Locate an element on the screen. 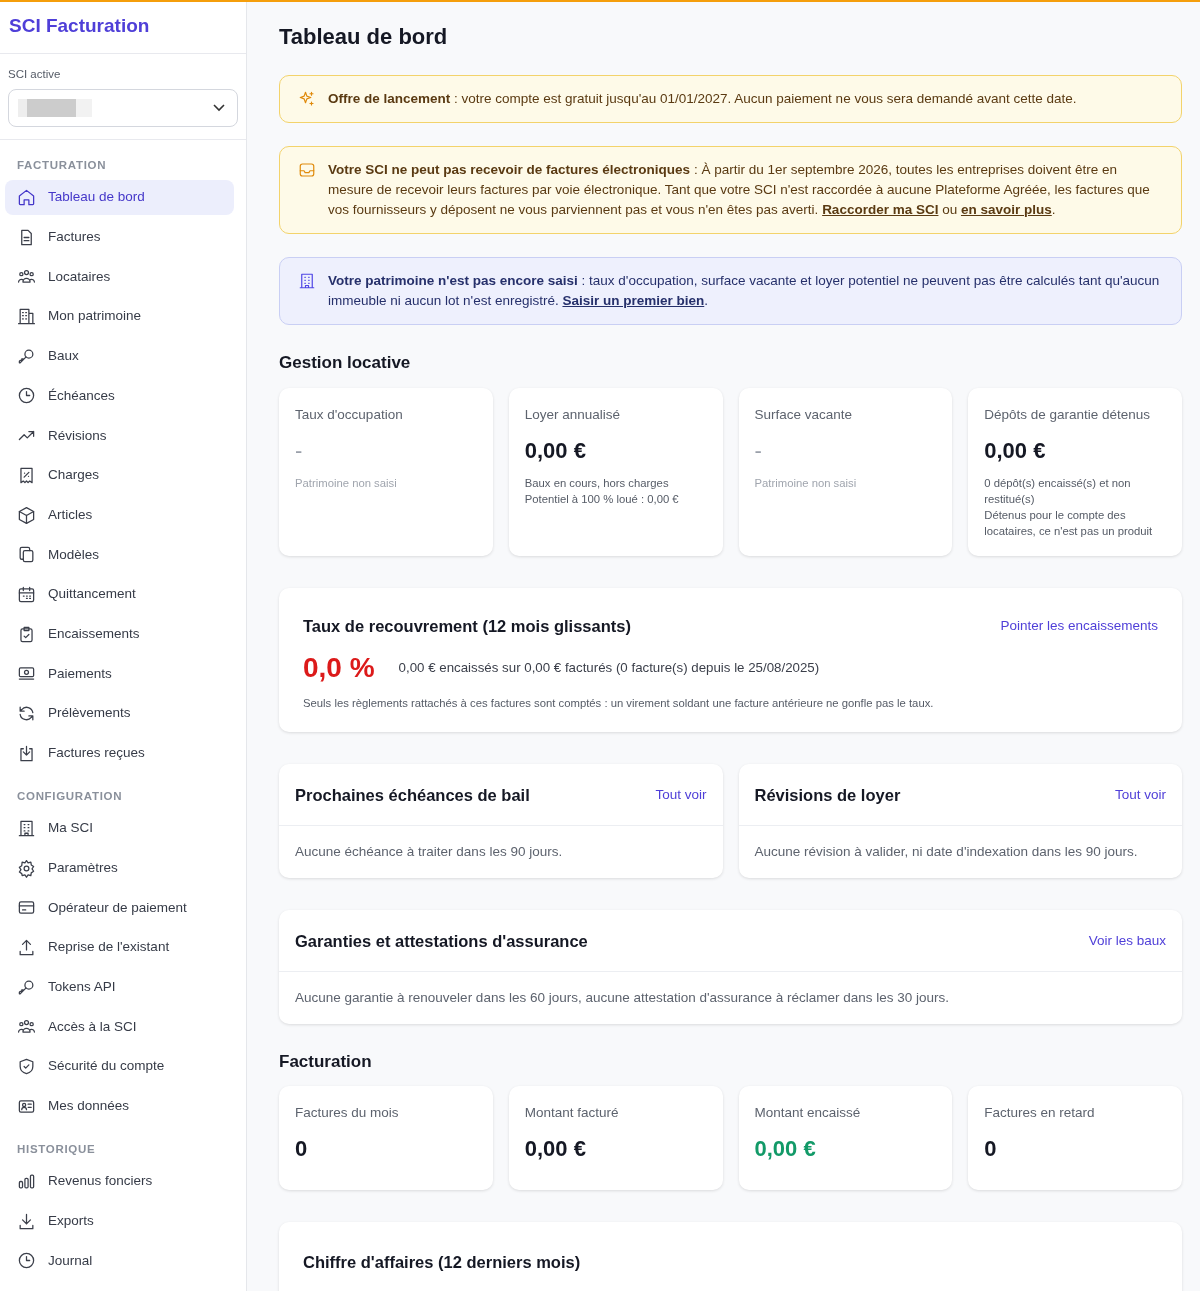 This screenshot has height=1291, width=1200. clipboard-check-icon is located at coordinates (26, 634).